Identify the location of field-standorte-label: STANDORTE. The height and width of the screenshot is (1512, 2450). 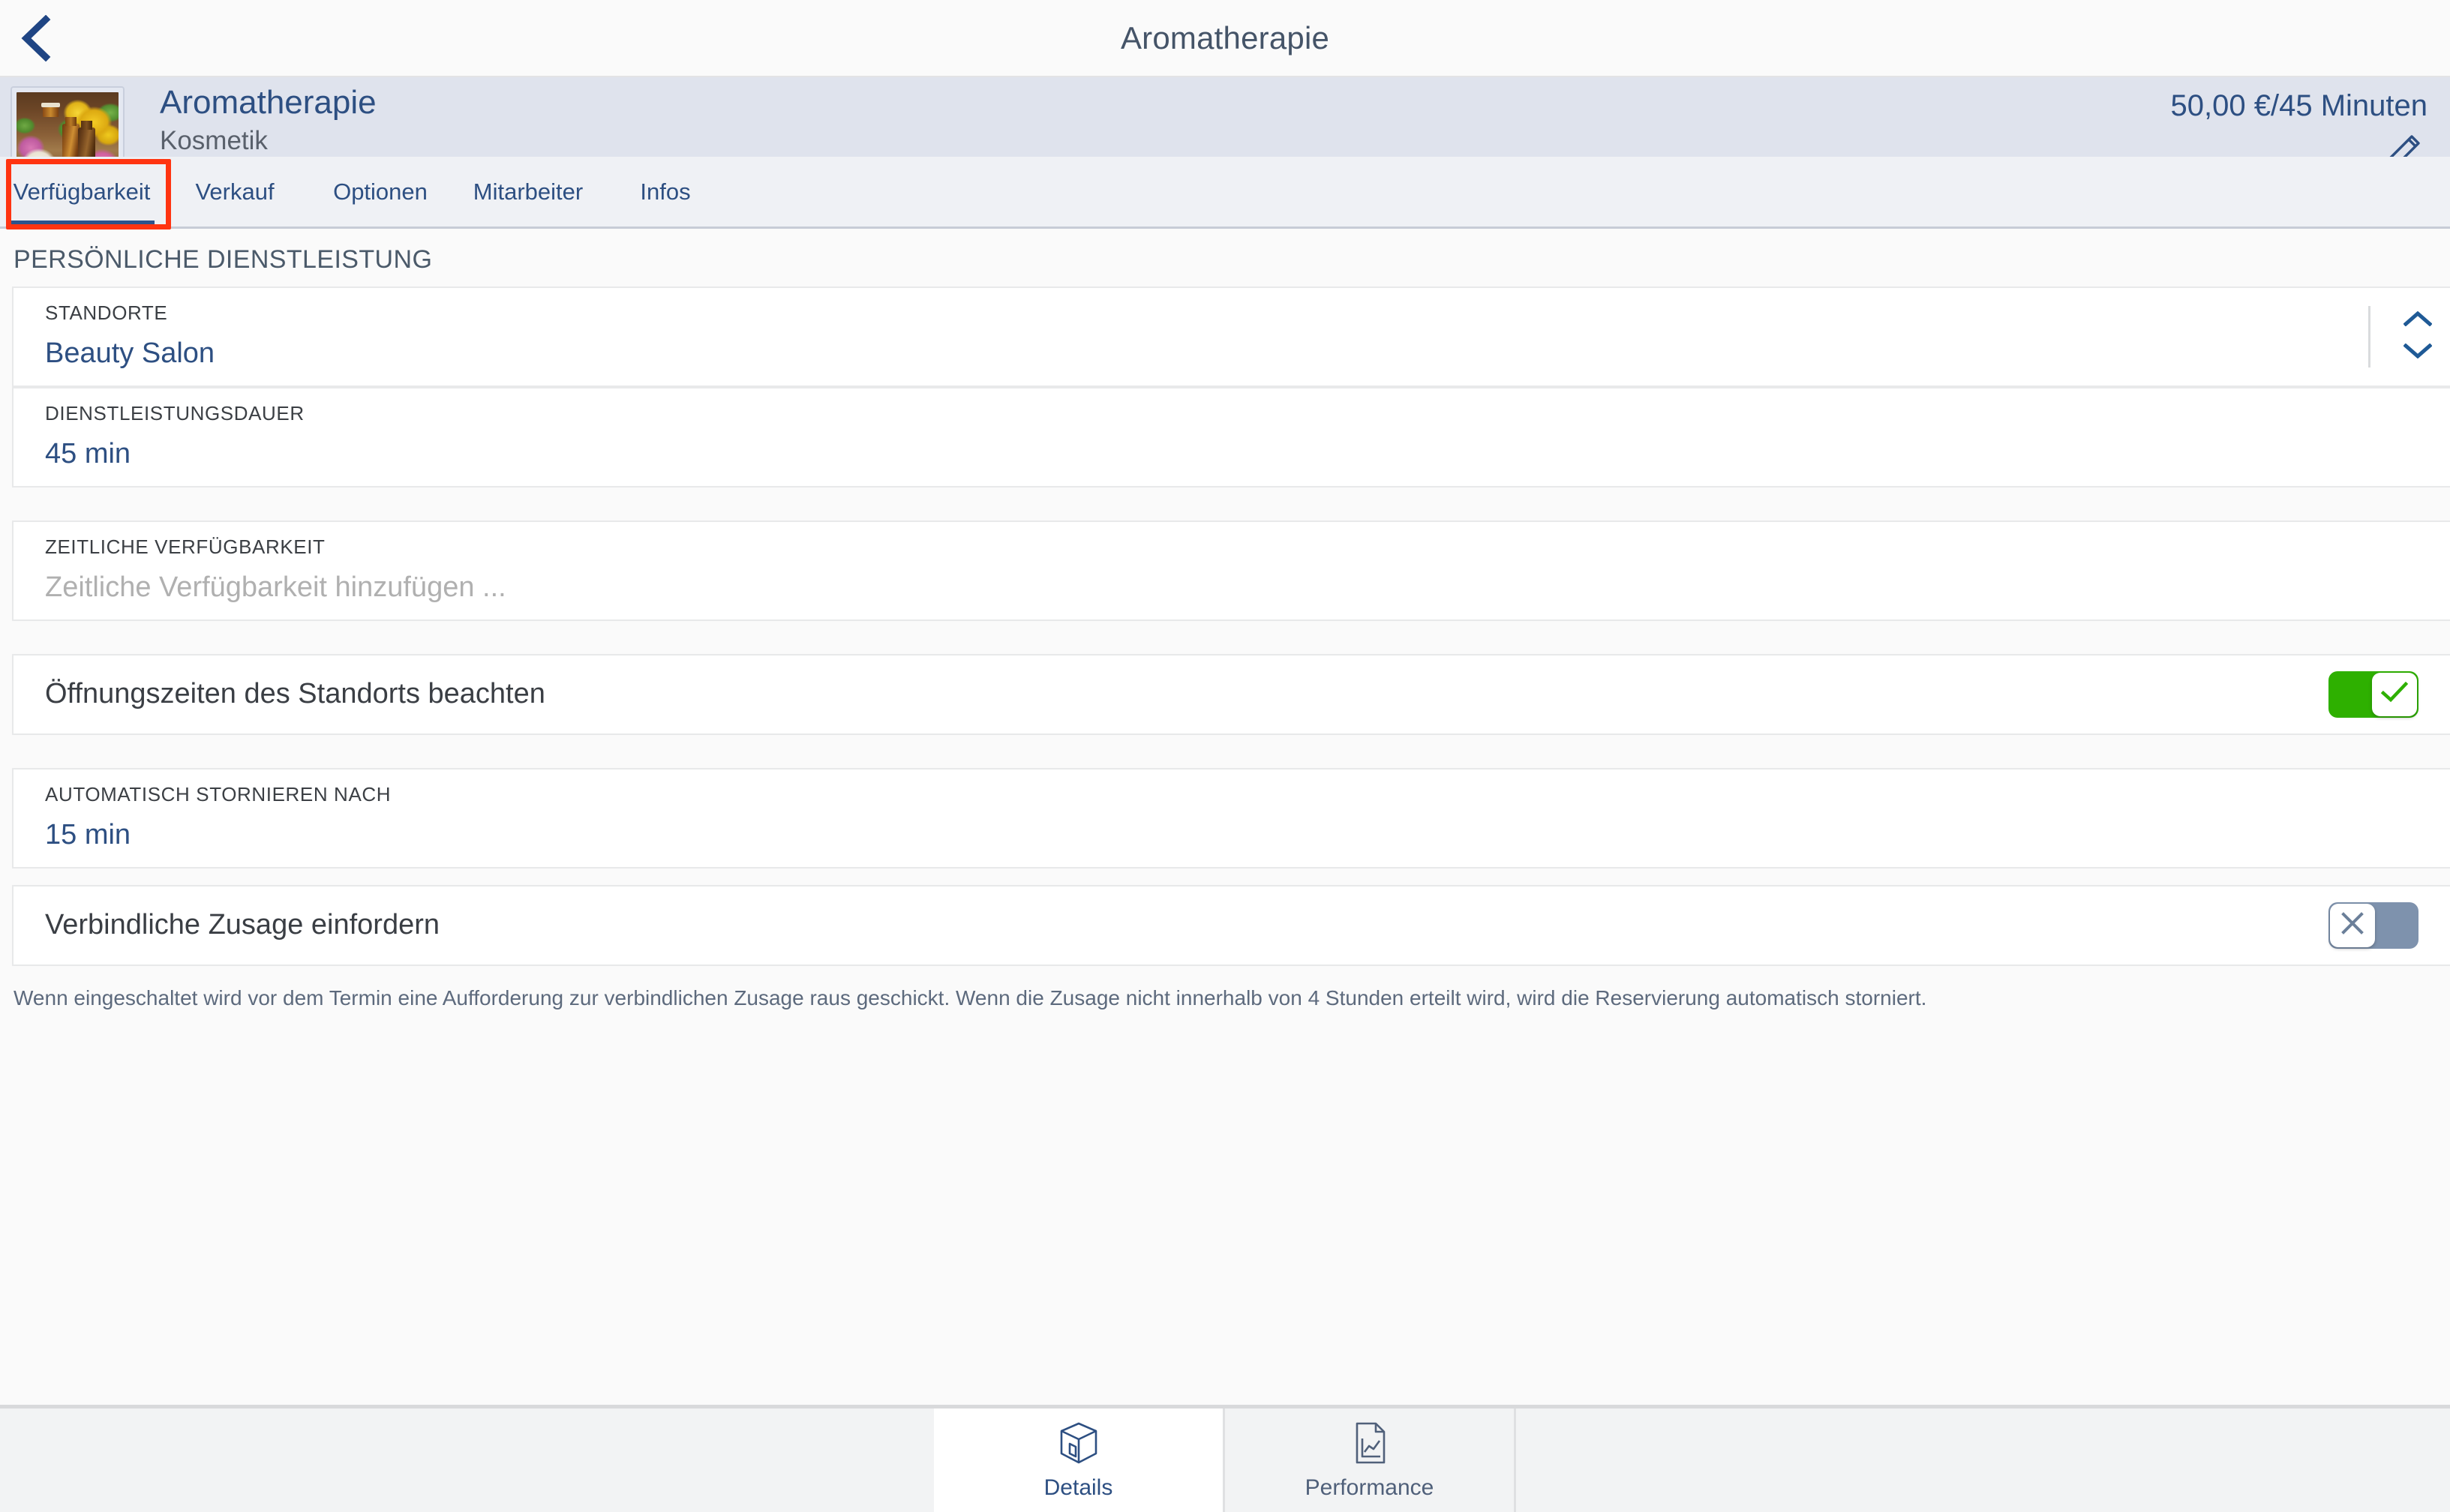
(106, 313).